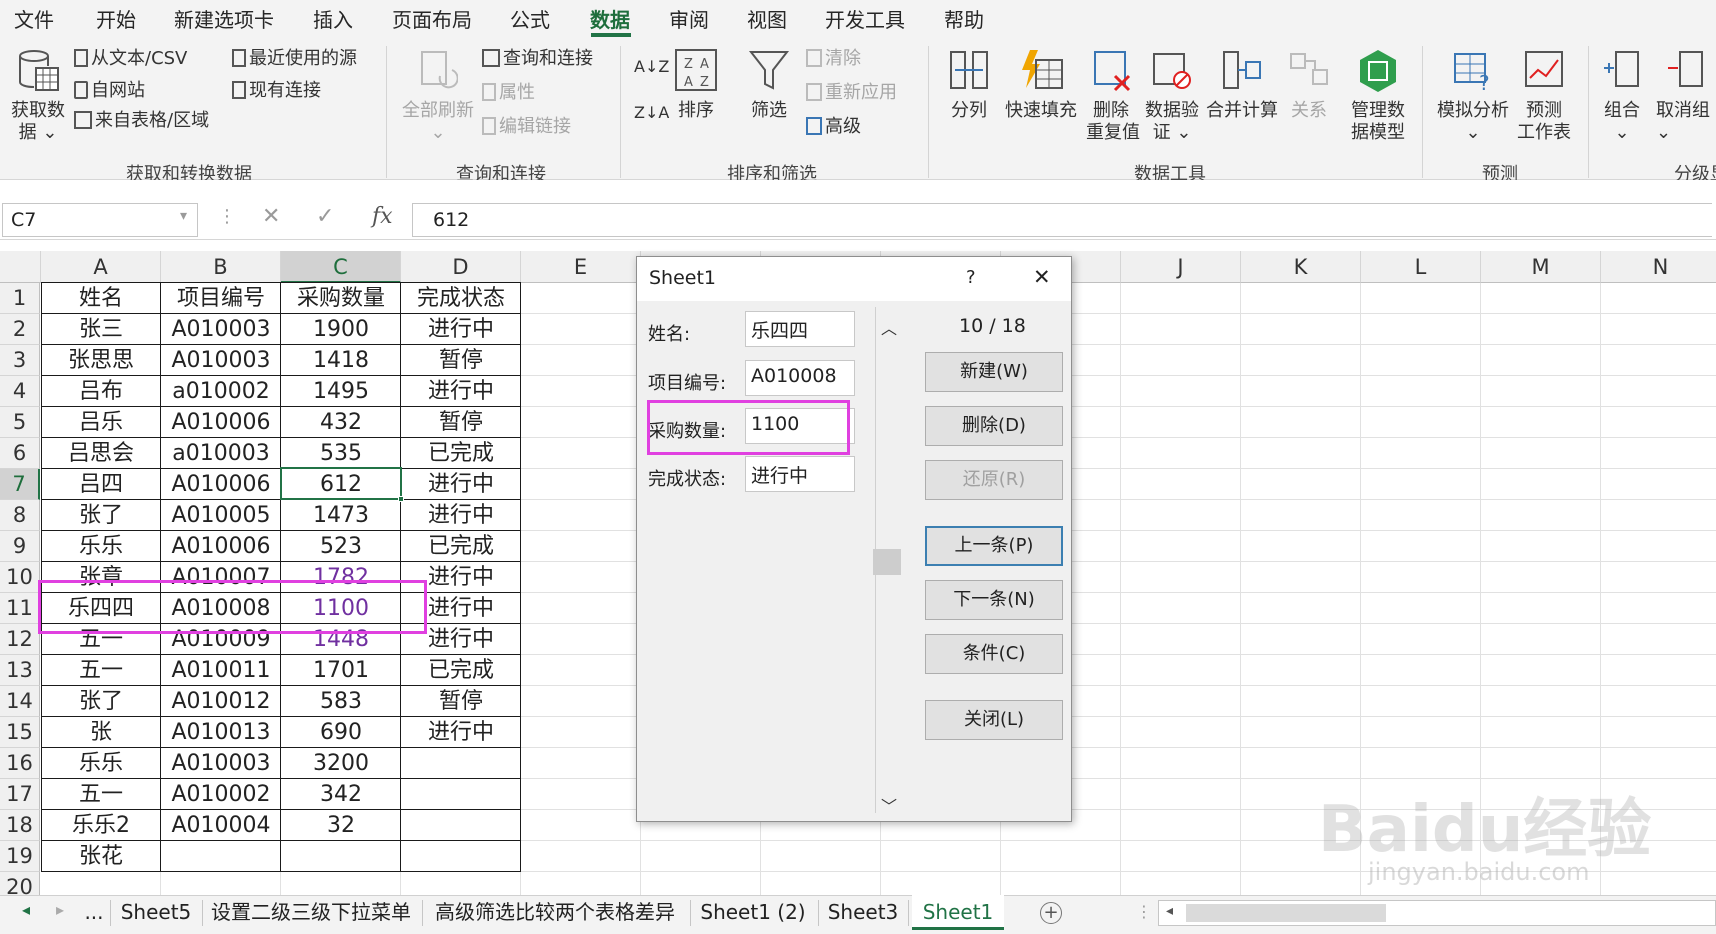 Image resolution: width=1716 pixels, height=934 pixels. I want to click on sort-button: ZAAZ 排序, so click(696, 85).